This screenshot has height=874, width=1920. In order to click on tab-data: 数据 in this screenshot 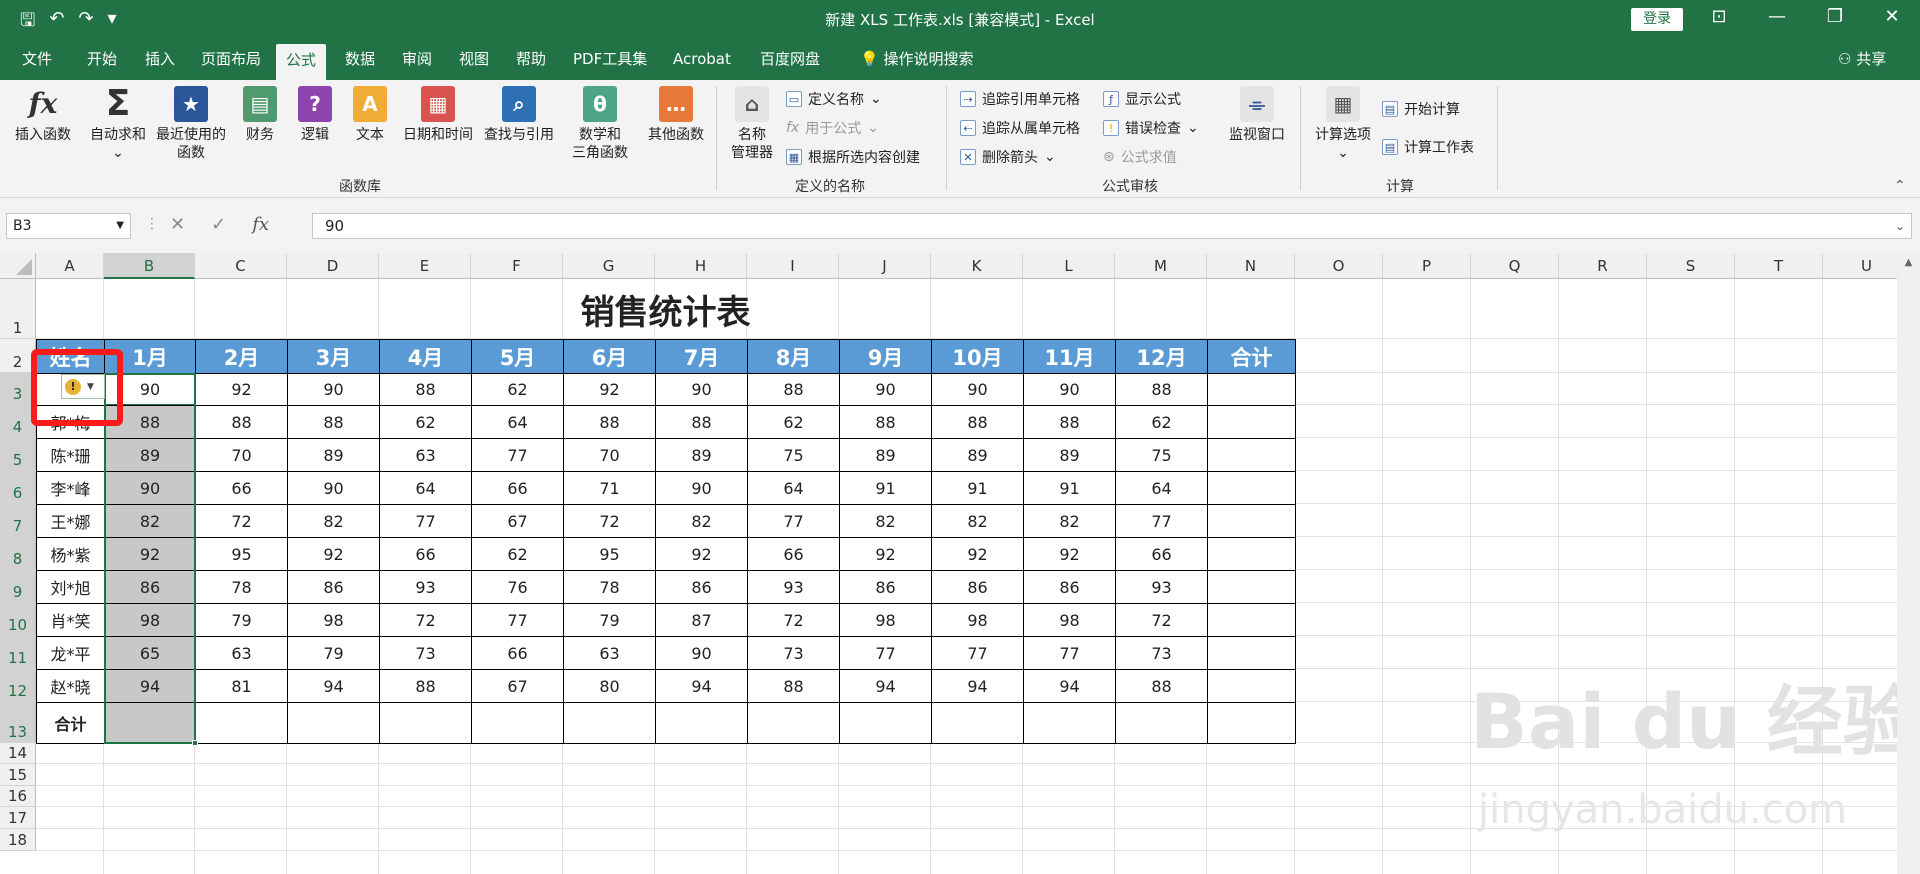, I will do `click(360, 59)`.